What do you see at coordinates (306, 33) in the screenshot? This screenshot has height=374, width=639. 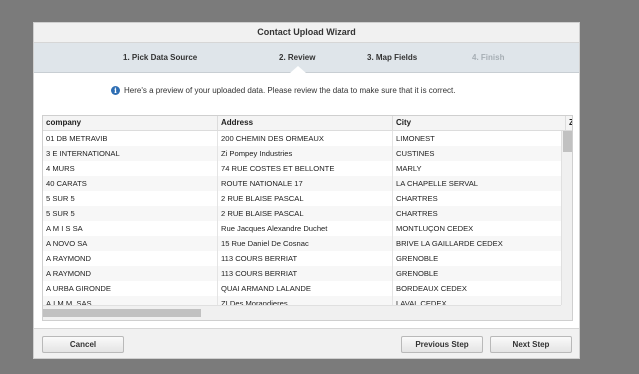 I see `dialog-title: Contact Upload Wizard` at bounding box center [306, 33].